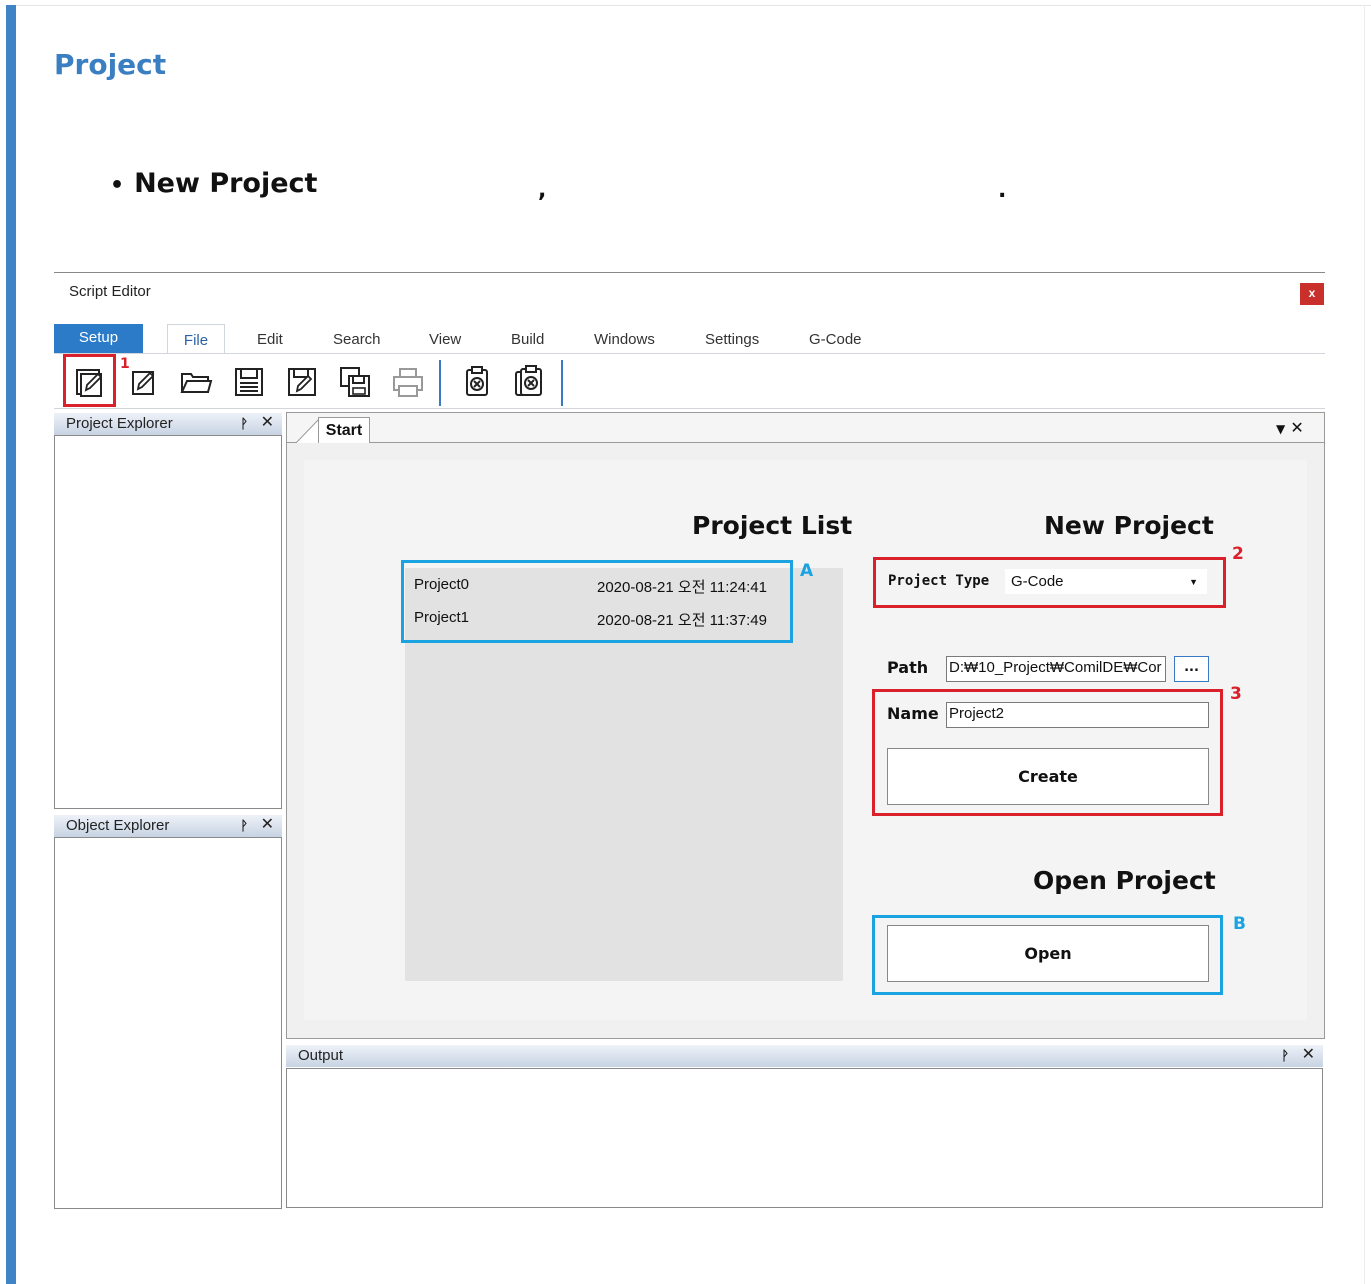 The width and height of the screenshot is (1371, 1284). Describe the element at coordinates (1296, 427) in the screenshot. I see `tab-close-icon: ✕` at that location.